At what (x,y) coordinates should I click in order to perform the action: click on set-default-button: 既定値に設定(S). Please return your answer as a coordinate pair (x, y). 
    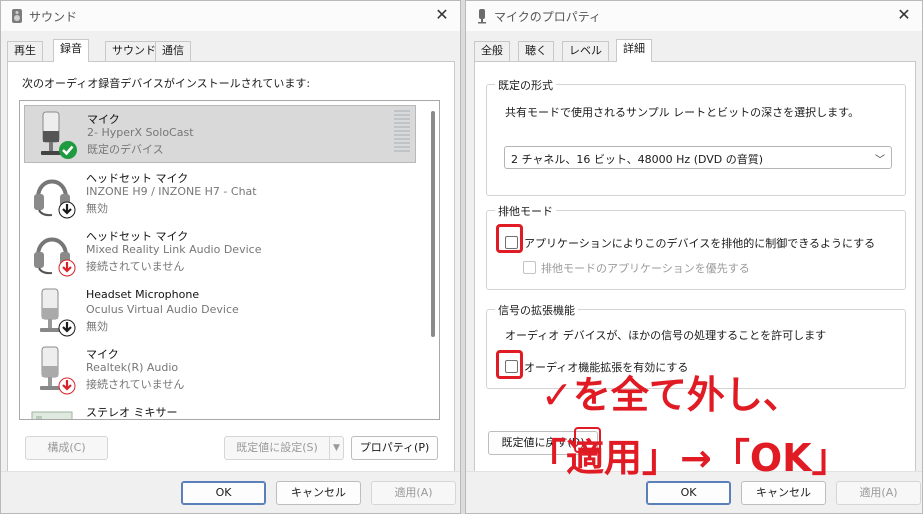
    Looking at the image, I should click on (277, 448).